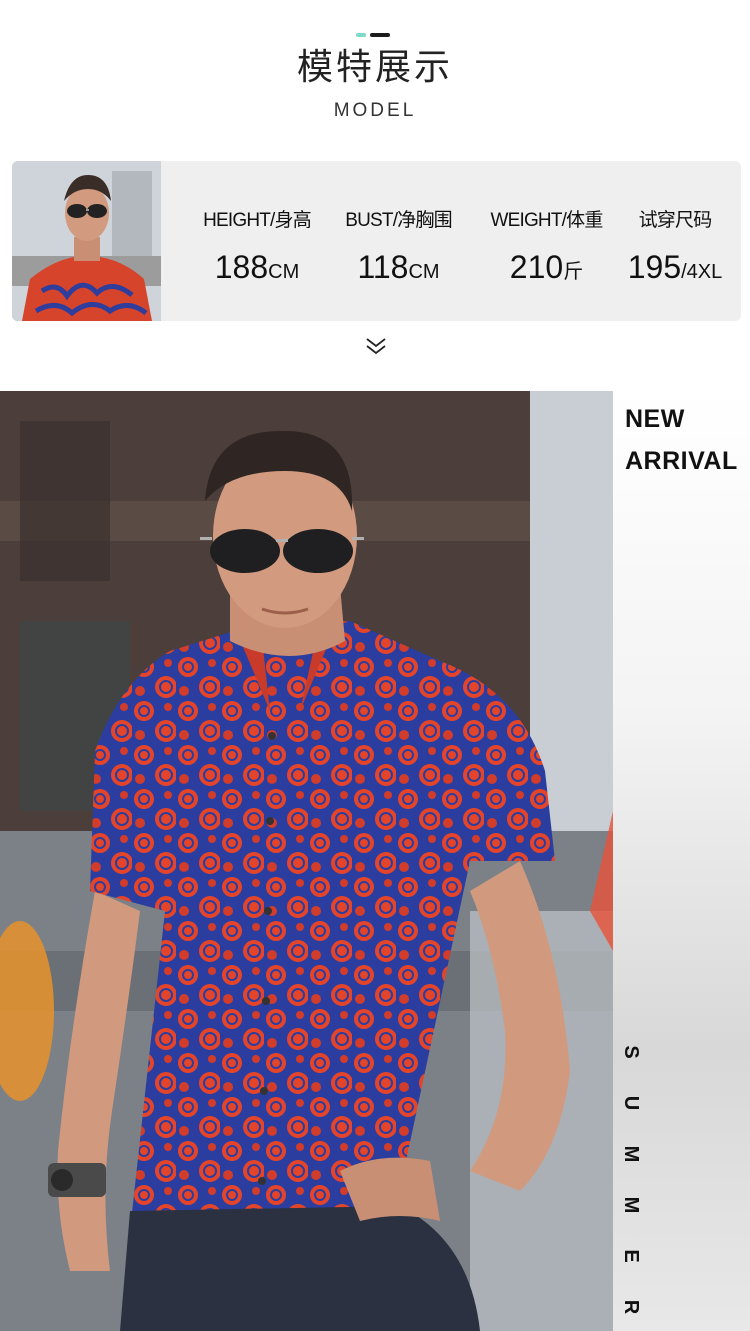  What do you see at coordinates (546, 220) in the screenshot?
I see `stat-weight-label: WEIGHT/体重` at bounding box center [546, 220].